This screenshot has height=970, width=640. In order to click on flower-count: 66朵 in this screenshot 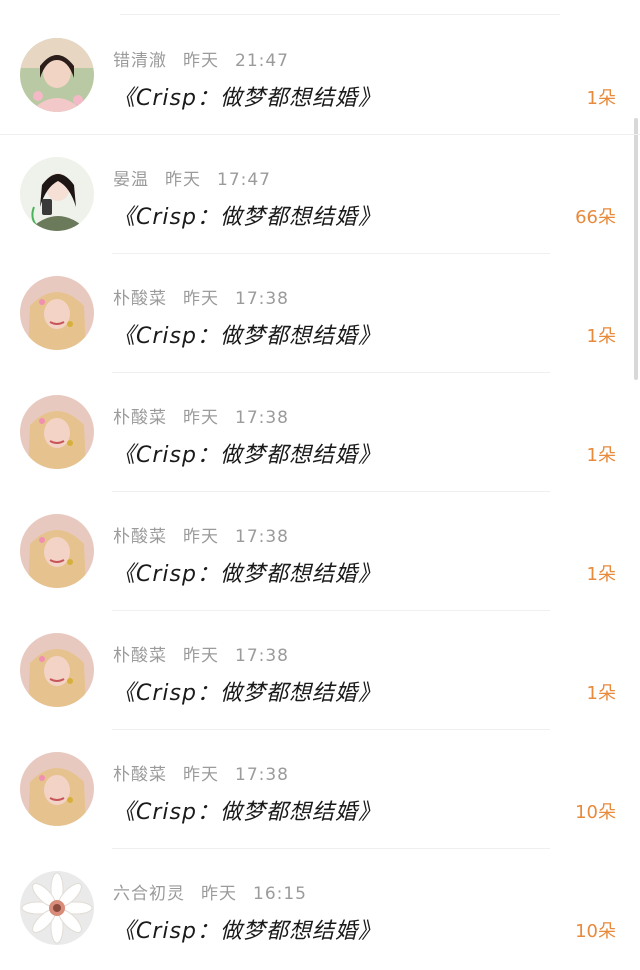, I will do `click(595, 217)`.